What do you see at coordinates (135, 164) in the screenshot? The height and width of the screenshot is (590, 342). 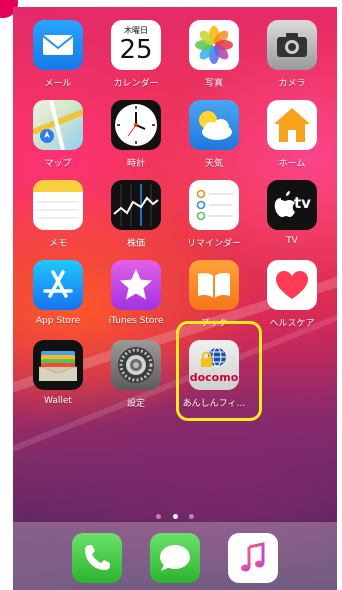 I see `app-label: 時計` at bounding box center [135, 164].